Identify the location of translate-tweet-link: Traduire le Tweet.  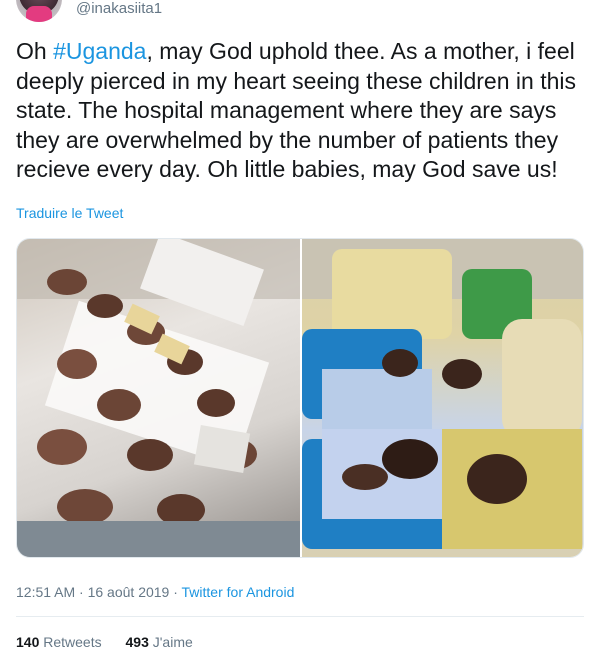
(69, 213).